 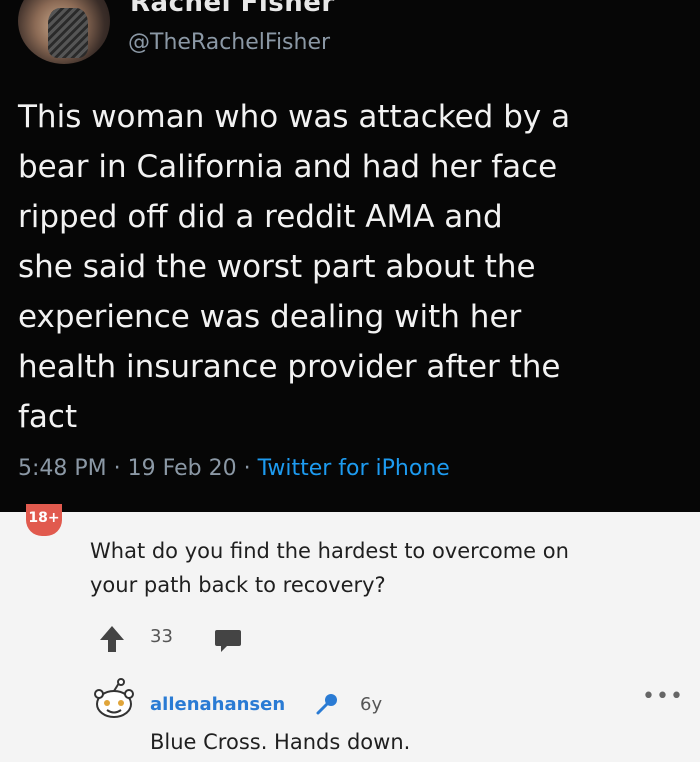 What do you see at coordinates (161, 636) in the screenshot?
I see `upvote-count: 33` at bounding box center [161, 636].